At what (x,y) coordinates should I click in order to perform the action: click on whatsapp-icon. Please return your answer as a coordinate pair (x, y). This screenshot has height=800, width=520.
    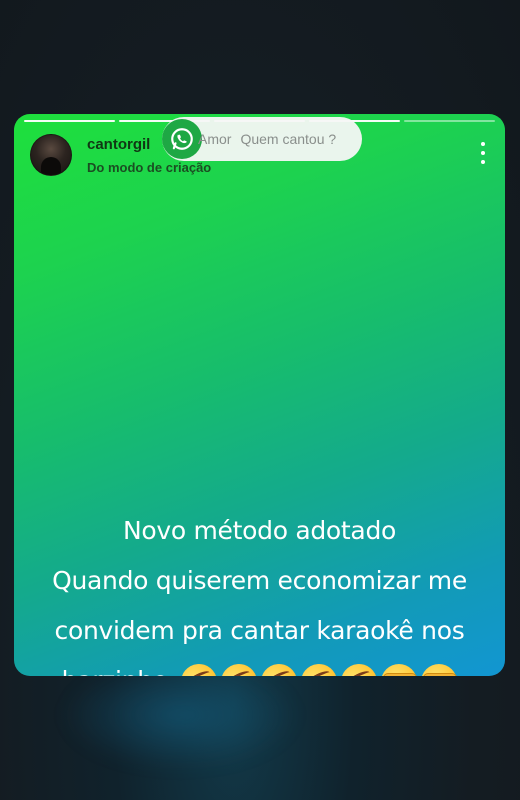
    Looking at the image, I should click on (182, 139).